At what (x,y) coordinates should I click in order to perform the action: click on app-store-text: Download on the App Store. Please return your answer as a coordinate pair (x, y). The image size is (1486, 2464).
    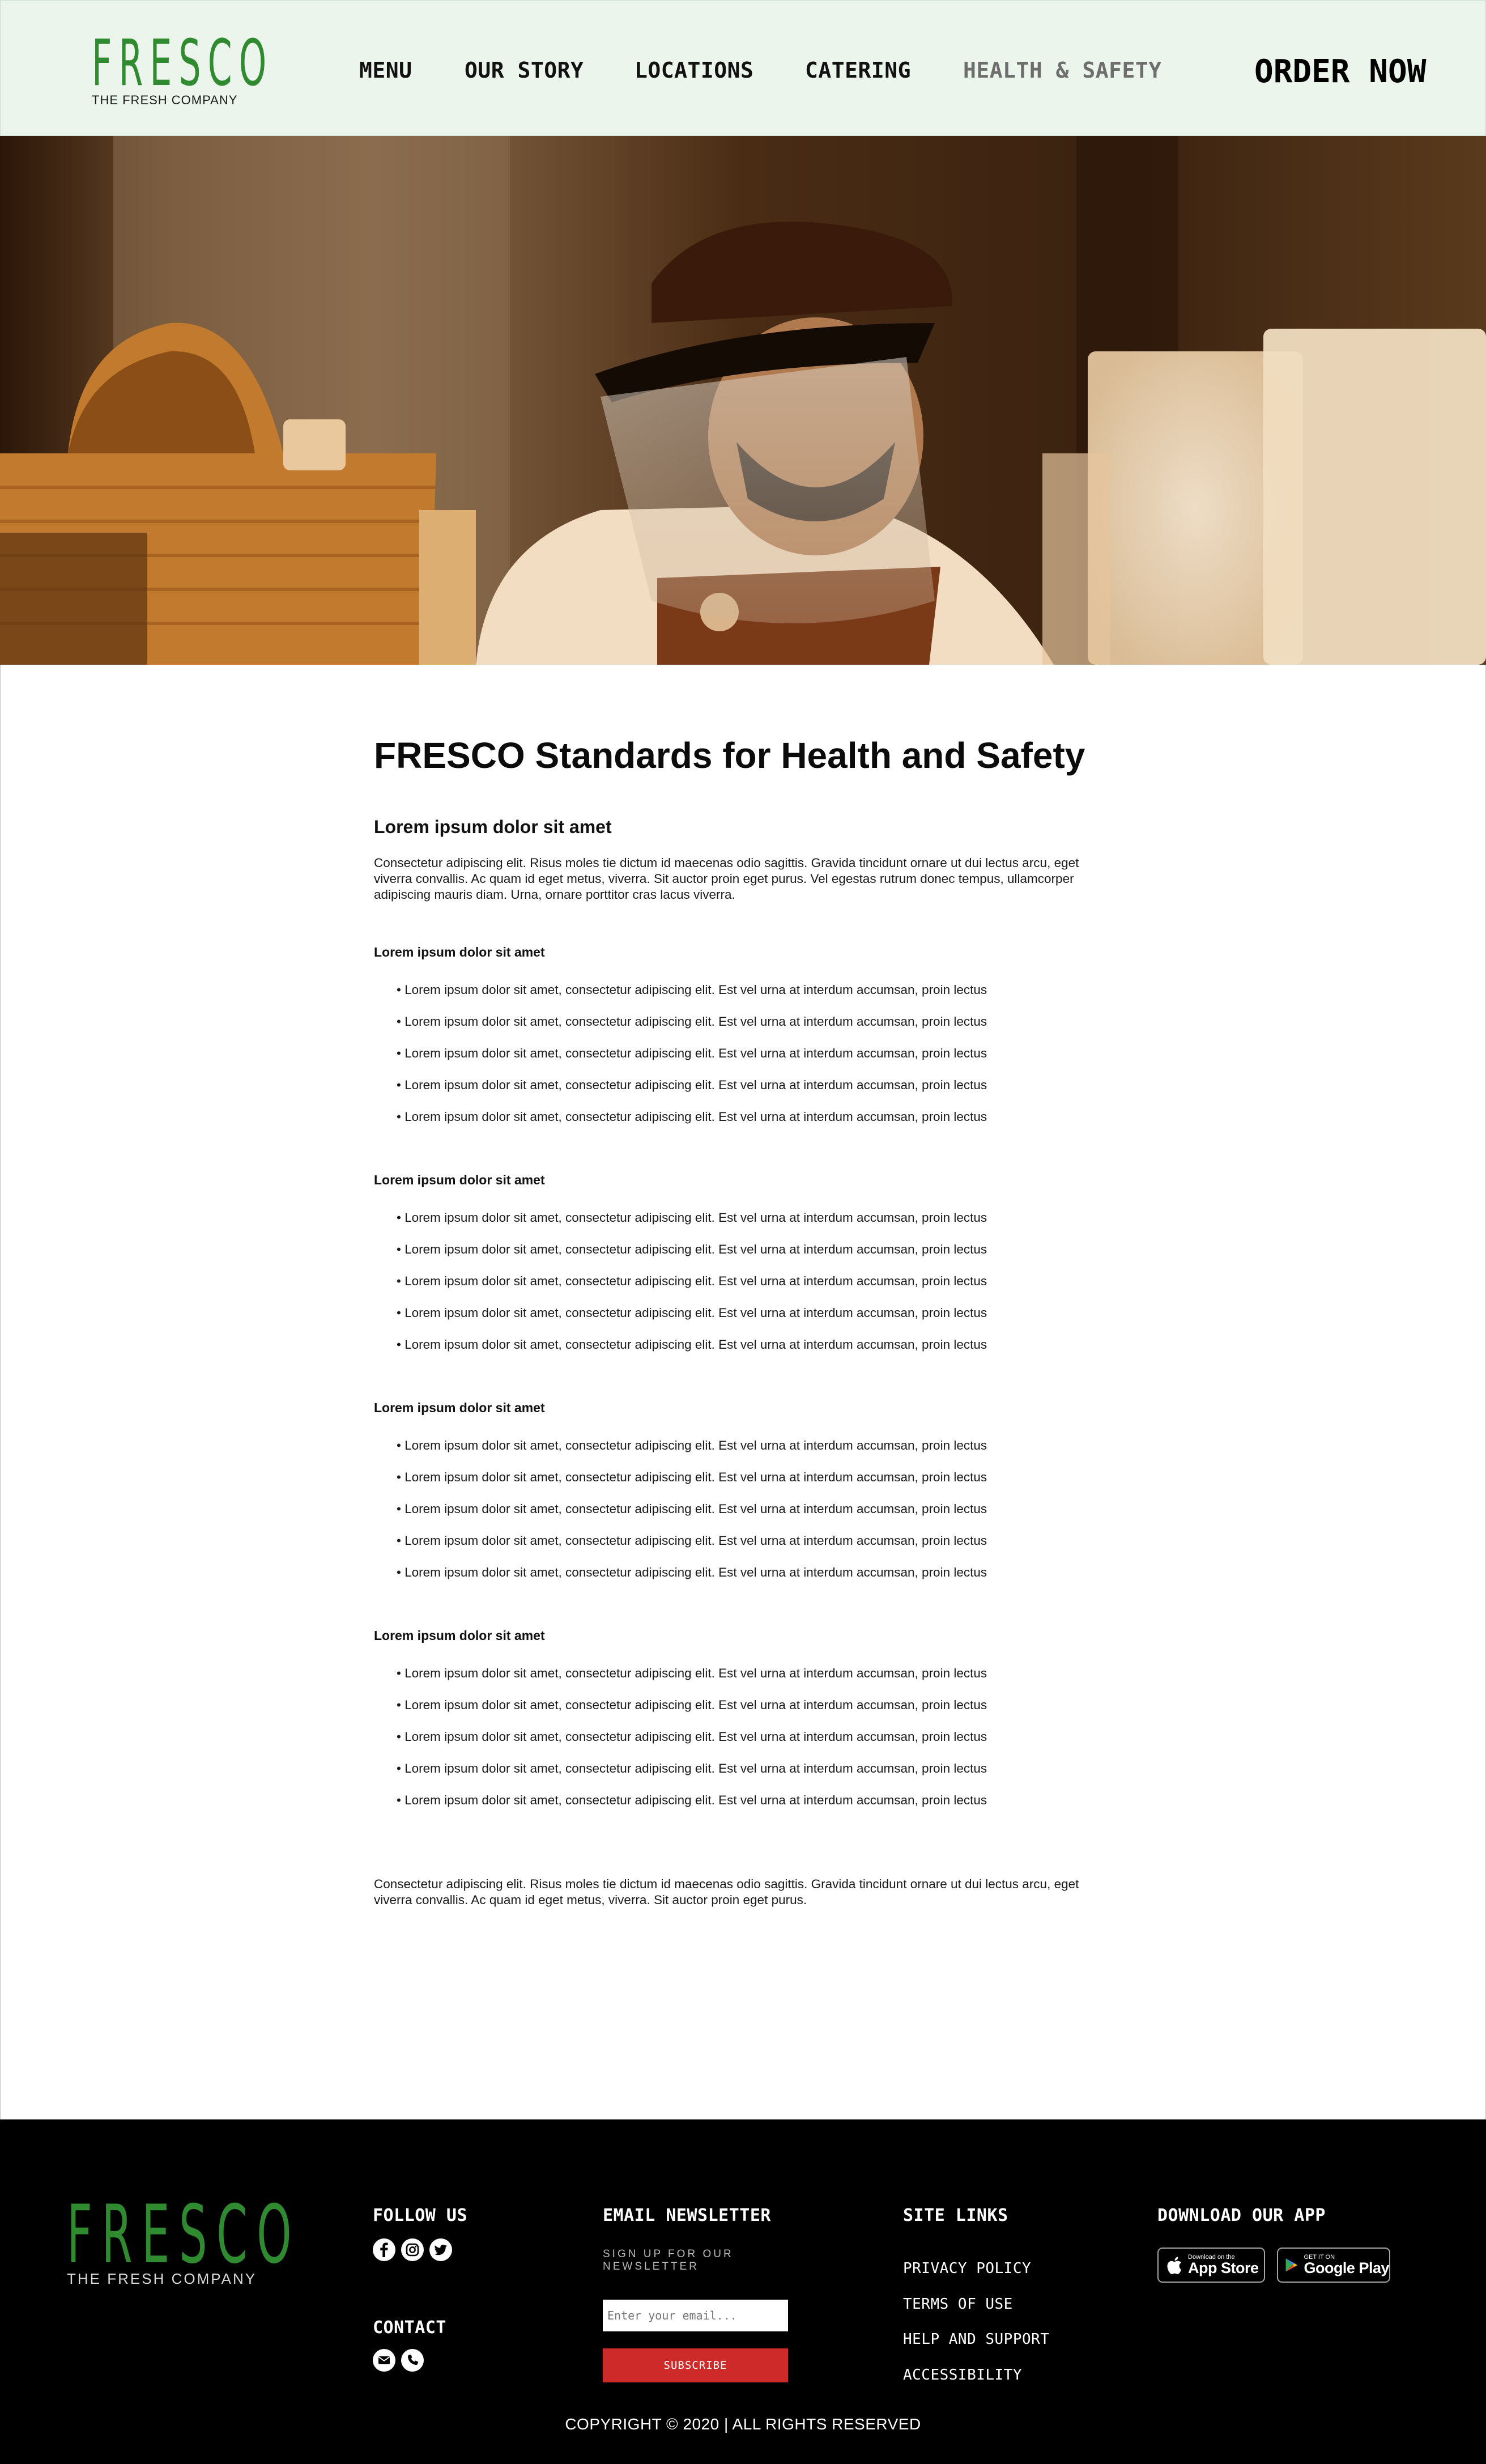
    Looking at the image, I should click on (1223, 2265).